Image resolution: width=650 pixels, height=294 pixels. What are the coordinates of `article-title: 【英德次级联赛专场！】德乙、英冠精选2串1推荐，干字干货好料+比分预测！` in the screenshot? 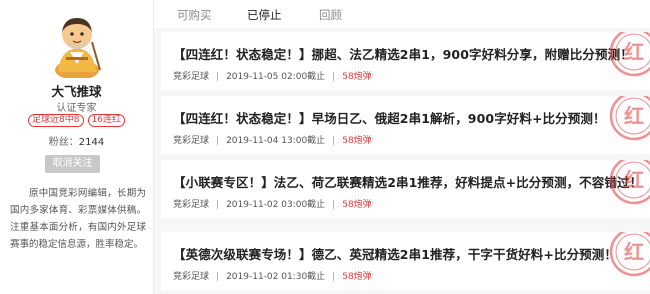 It's located at (395, 253).